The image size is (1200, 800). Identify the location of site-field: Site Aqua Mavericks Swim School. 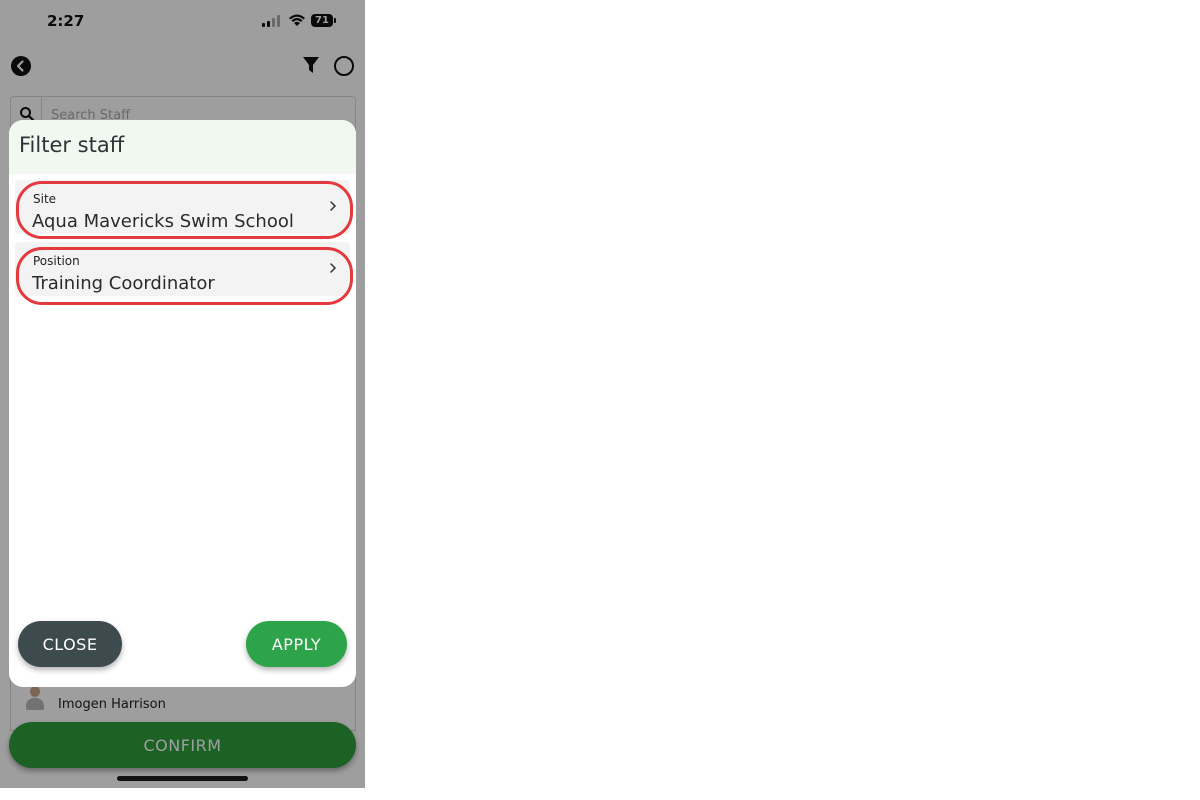
(182, 207).